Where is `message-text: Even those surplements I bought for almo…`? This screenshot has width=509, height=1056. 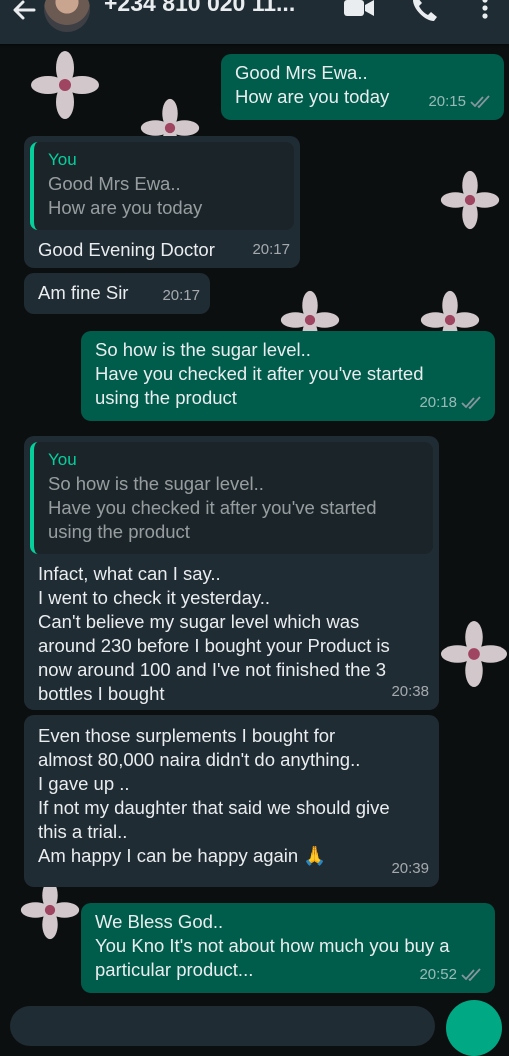 message-text: Even those surplements I bought for almo… is located at coordinates (214, 795).